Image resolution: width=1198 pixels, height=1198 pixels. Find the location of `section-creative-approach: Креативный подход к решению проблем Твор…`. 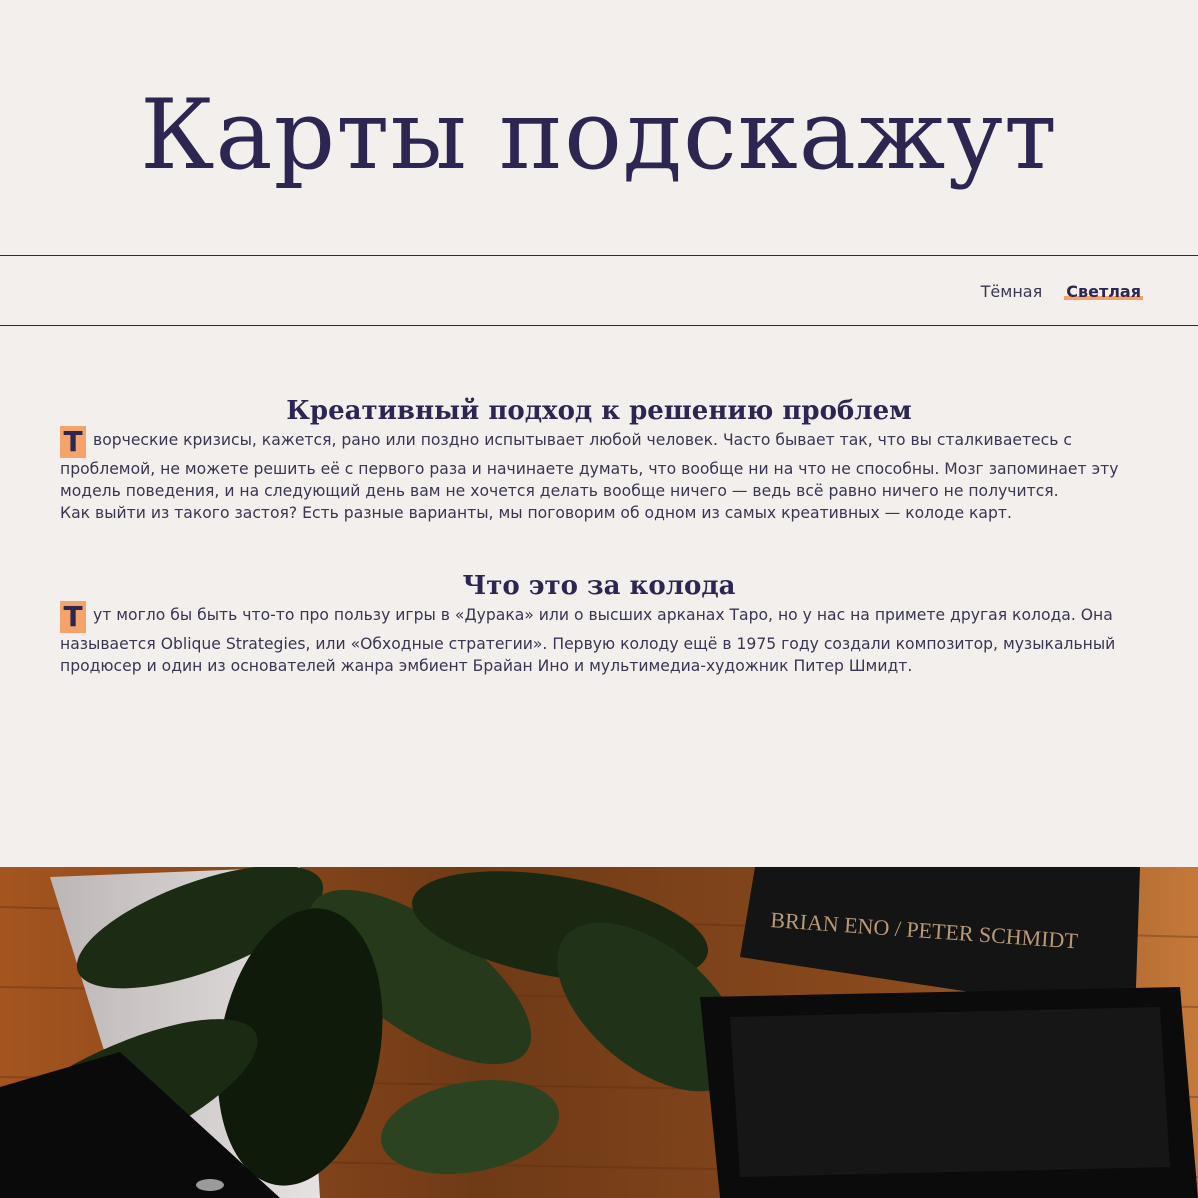

section-creative-approach: Креативный подход к решению проблем Твор… is located at coordinates (599, 425).